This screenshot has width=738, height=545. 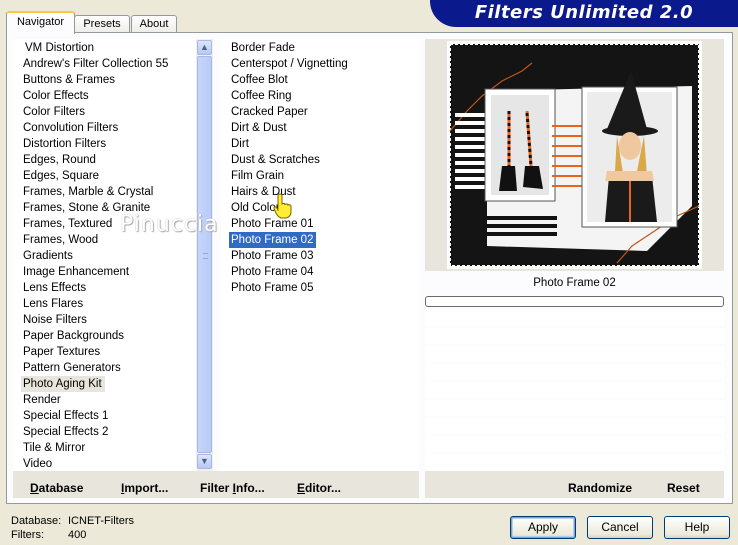 What do you see at coordinates (38, 464) in the screenshot?
I see `category-item: Video` at bounding box center [38, 464].